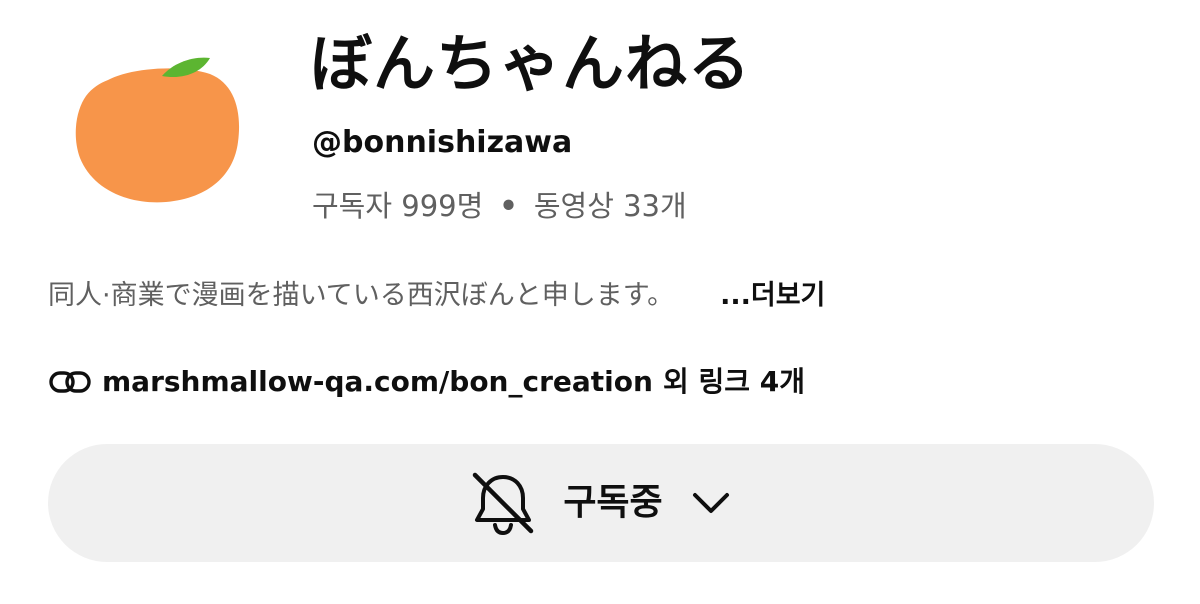 This screenshot has height=604, width=1200. Describe the element at coordinates (734, 382) in the screenshot. I see `extra-links-count: 외 링크 4개` at that location.